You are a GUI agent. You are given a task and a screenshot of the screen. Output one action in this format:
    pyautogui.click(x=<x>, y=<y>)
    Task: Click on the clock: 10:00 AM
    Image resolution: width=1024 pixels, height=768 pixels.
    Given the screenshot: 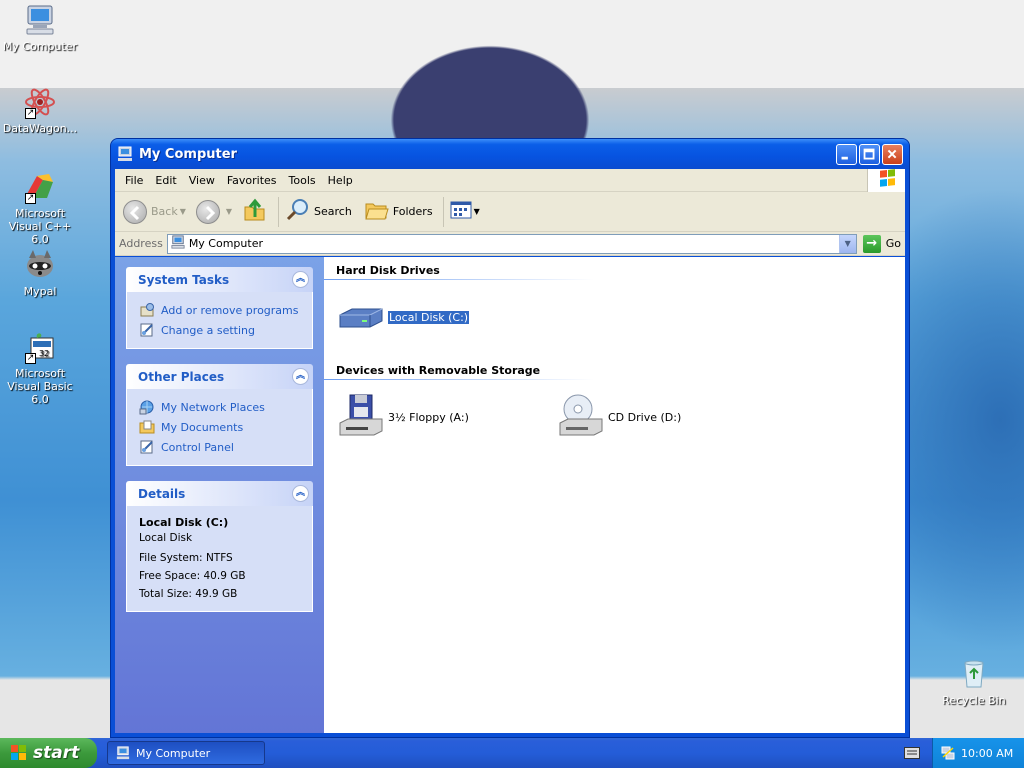 What is the action you would take?
    pyautogui.click(x=987, y=753)
    